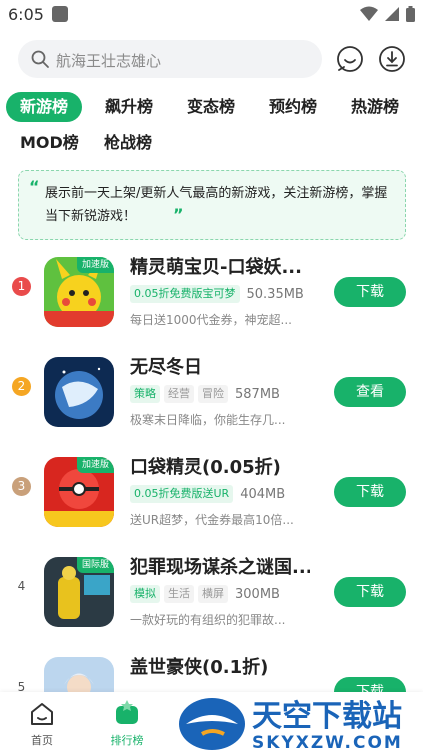  Describe the element at coordinates (49, 143) in the screenshot. I see `tab-mod: MOD榜` at that location.